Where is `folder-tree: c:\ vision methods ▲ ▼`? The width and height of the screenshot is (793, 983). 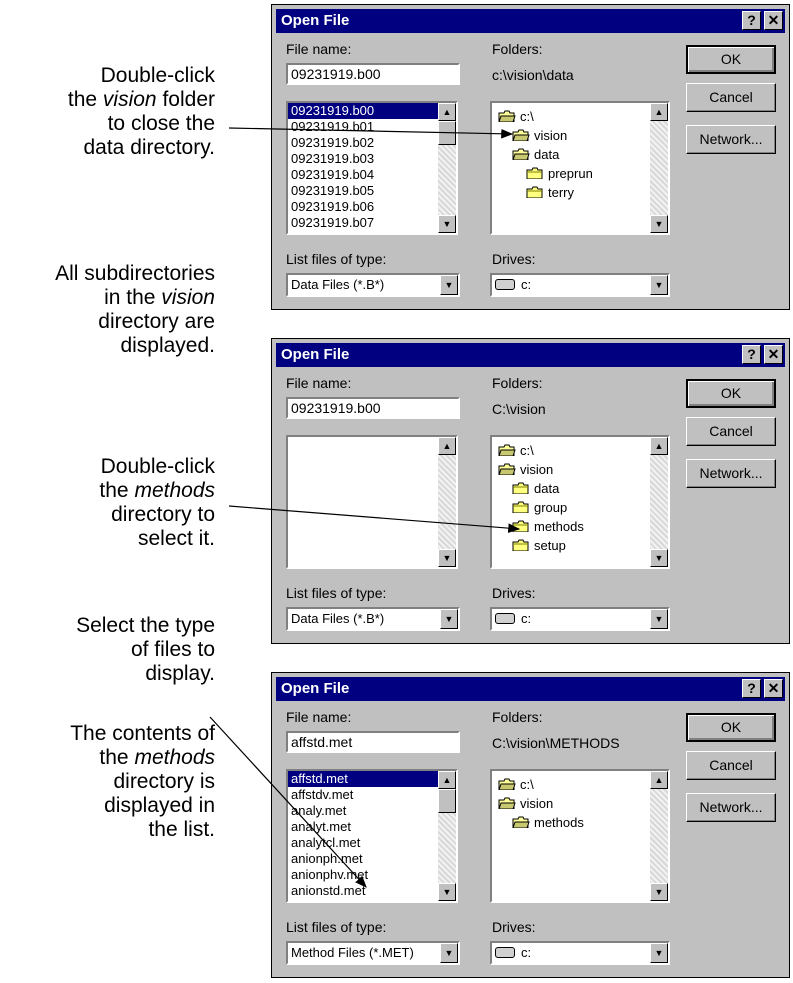
folder-tree: c:\ vision methods ▲ ▼ is located at coordinates (580, 836).